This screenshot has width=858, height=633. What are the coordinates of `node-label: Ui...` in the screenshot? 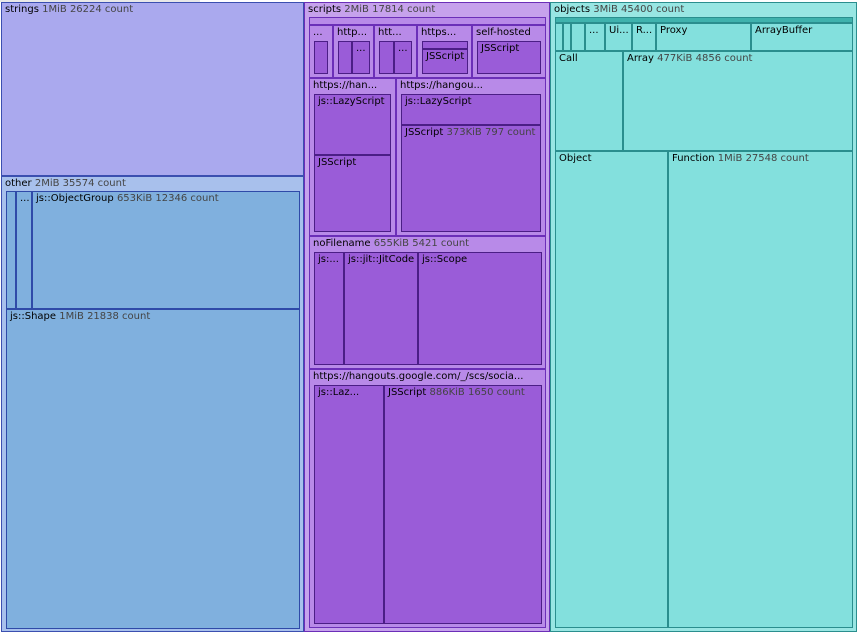 It's located at (619, 30).